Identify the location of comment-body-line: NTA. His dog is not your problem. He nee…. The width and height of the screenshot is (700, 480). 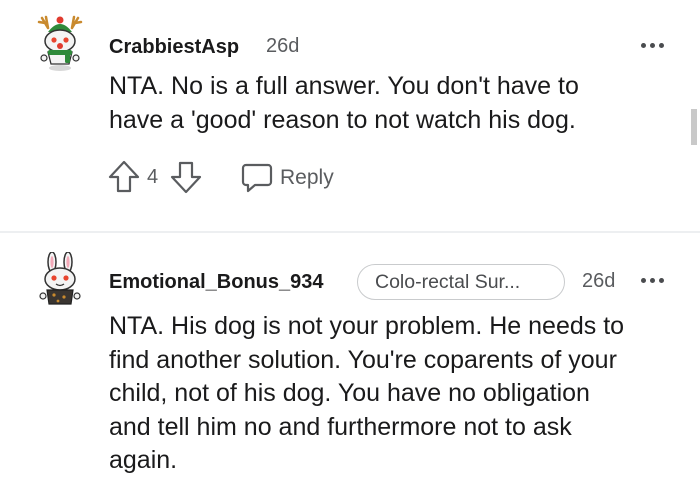
(367, 326).